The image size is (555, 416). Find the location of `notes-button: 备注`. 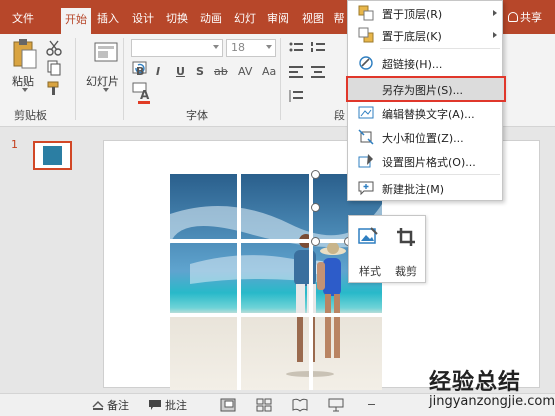

notes-button: 备注 is located at coordinates (114, 405).